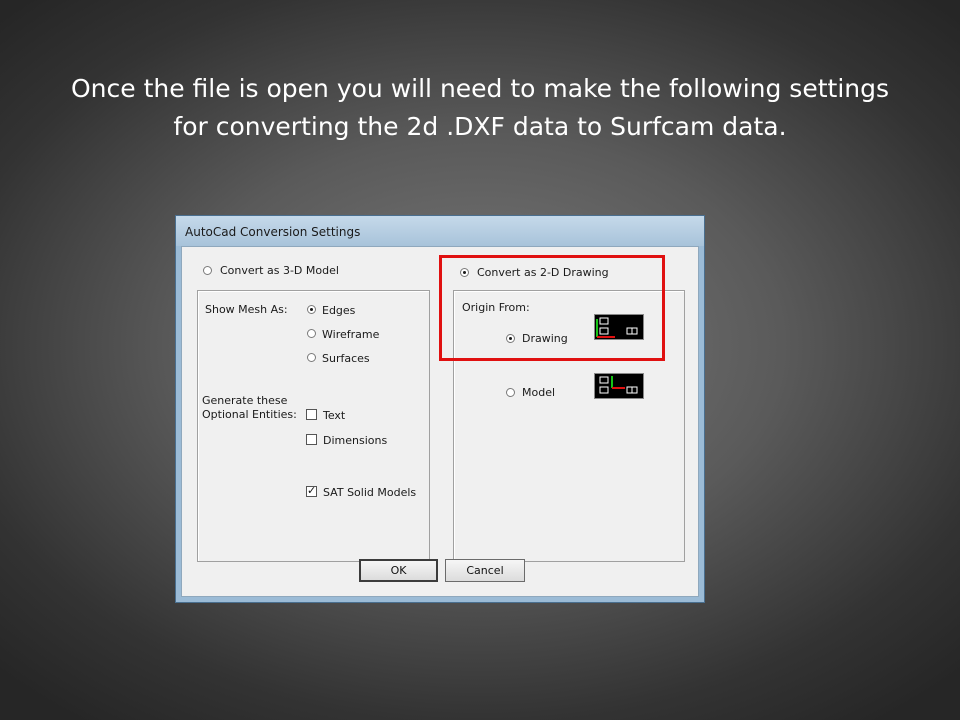 The width and height of the screenshot is (960, 720). I want to click on convert-3d-label: Convert as 3-D Model, so click(279, 270).